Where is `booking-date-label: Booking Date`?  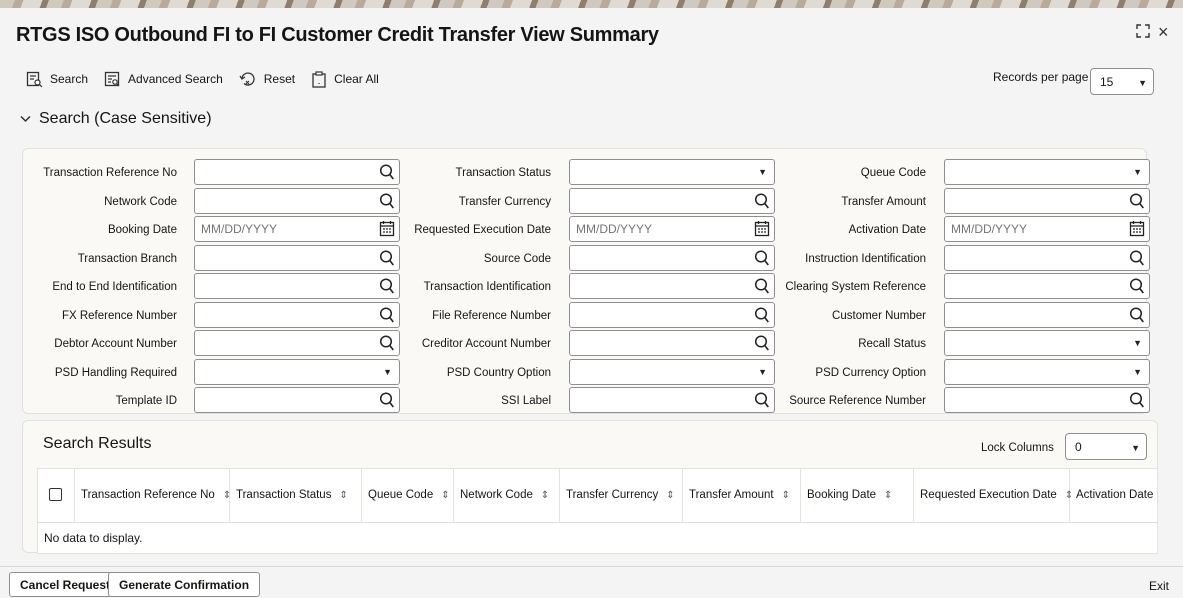 booking-date-label: Booking Date is located at coordinates (142, 230).